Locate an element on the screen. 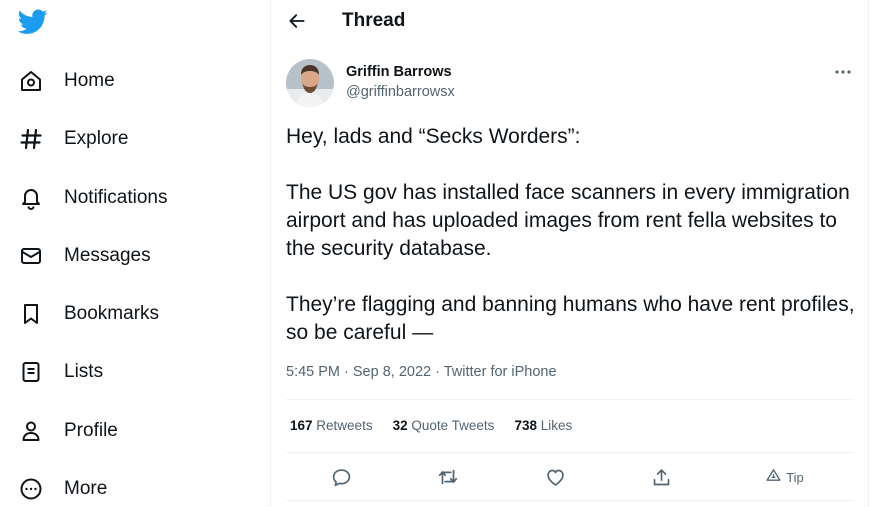 The height and width of the screenshot is (507, 875). nav-lists-label: Lists is located at coordinates (84, 371).